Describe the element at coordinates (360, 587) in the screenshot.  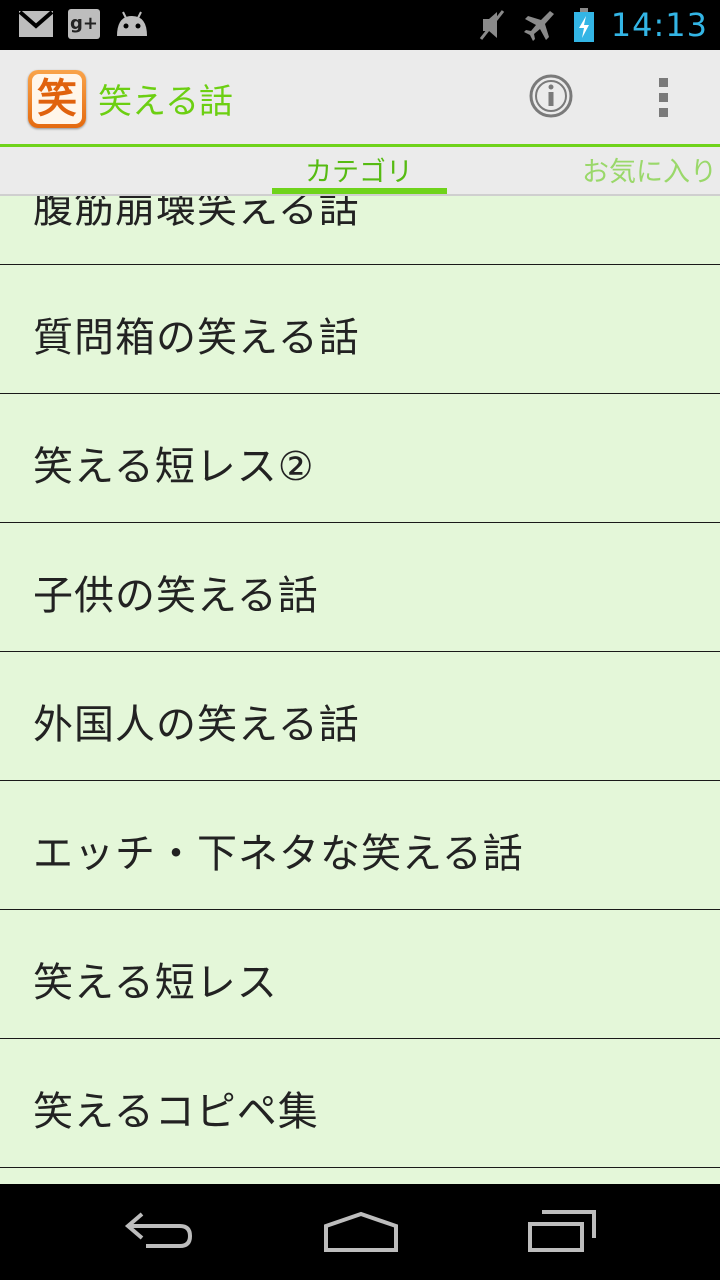
I see `list-item: 子供の笑える話` at that location.